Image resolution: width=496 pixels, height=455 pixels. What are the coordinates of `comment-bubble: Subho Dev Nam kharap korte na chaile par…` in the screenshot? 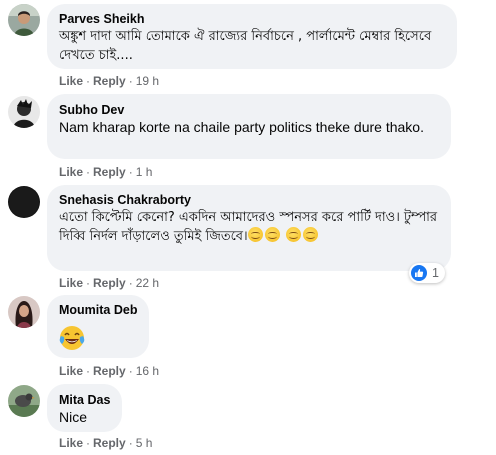 It's located at (249, 126).